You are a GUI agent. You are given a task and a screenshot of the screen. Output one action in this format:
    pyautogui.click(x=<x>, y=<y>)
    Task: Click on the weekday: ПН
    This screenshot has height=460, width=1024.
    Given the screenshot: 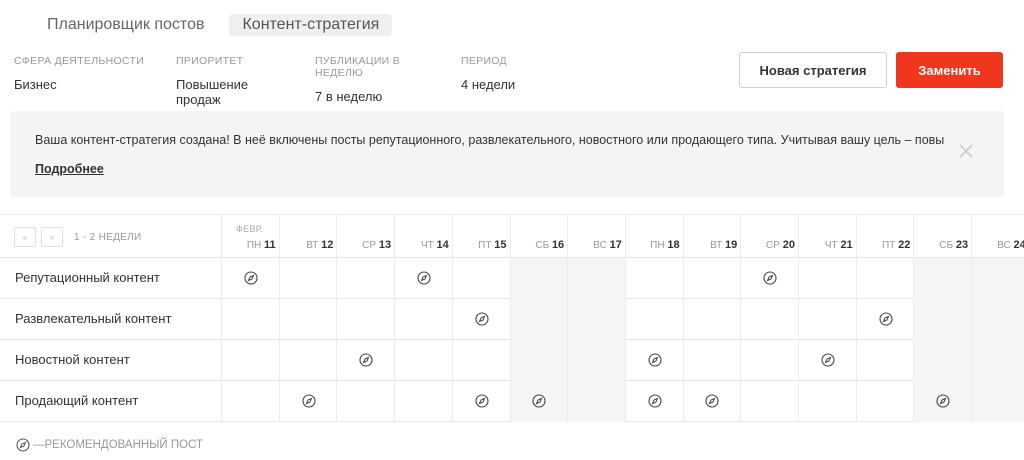 What is the action you would take?
    pyautogui.click(x=657, y=245)
    